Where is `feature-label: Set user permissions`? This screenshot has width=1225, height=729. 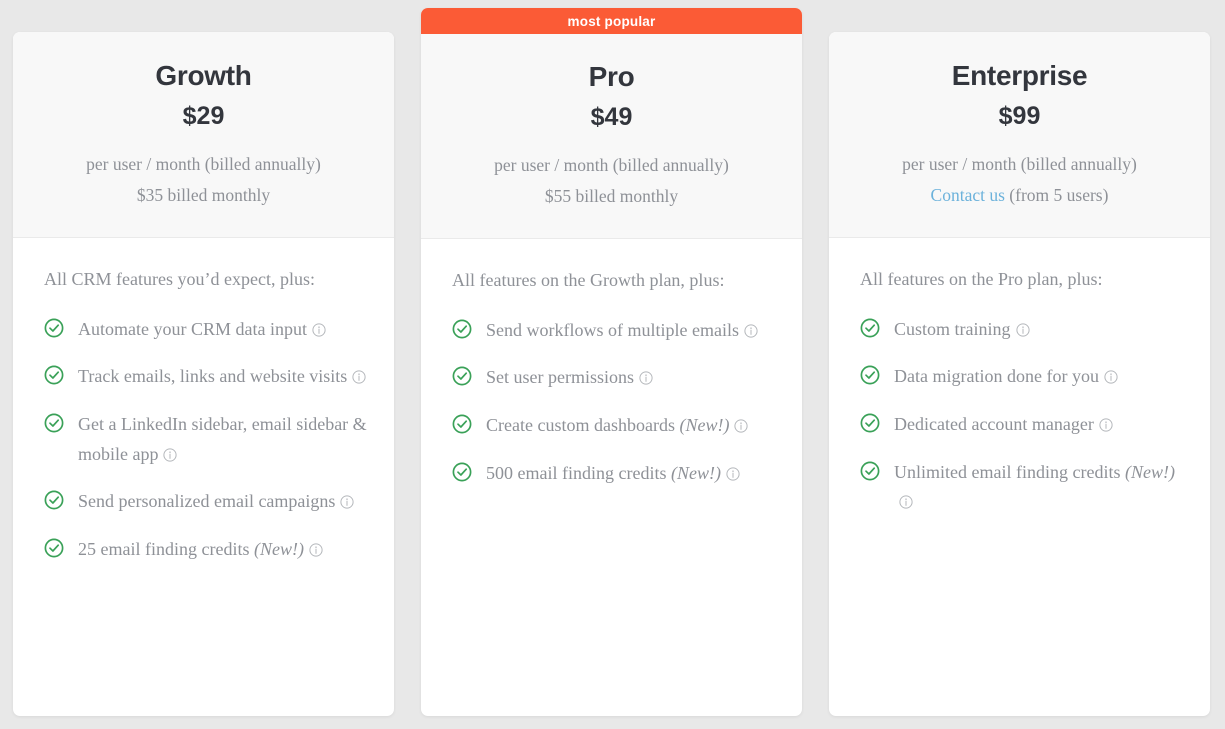 feature-label: Set user permissions is located at coordinates (569, 378).